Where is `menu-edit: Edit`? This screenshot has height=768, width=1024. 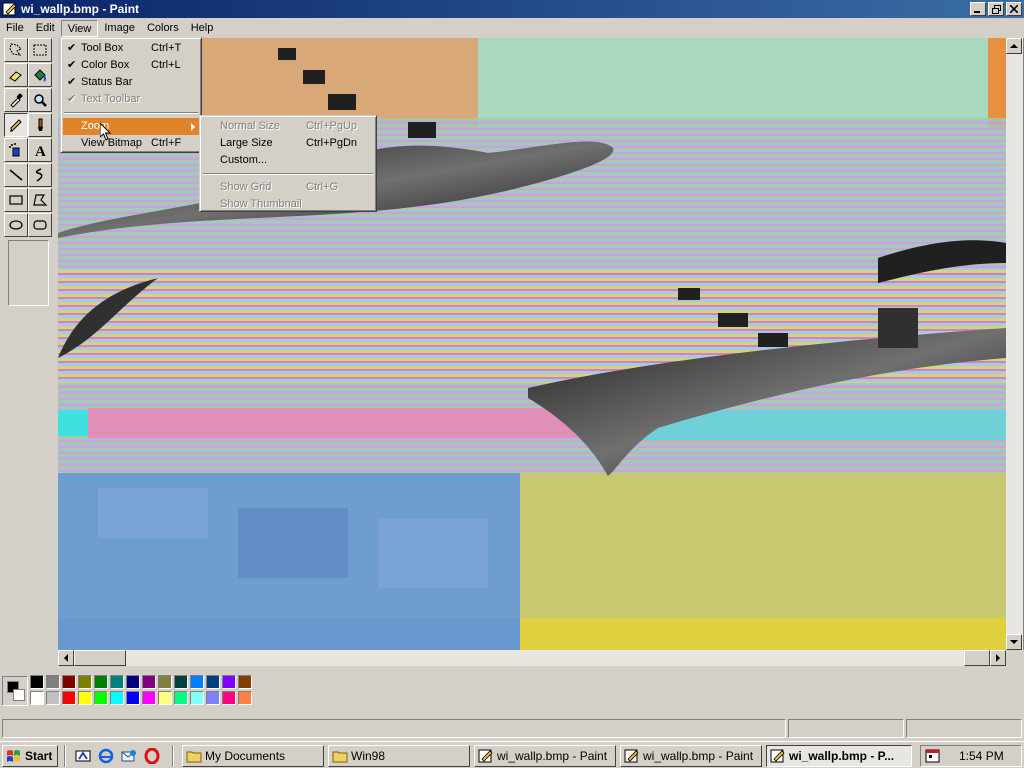
menu-edit: Edit is located at coordinates (45, 28).